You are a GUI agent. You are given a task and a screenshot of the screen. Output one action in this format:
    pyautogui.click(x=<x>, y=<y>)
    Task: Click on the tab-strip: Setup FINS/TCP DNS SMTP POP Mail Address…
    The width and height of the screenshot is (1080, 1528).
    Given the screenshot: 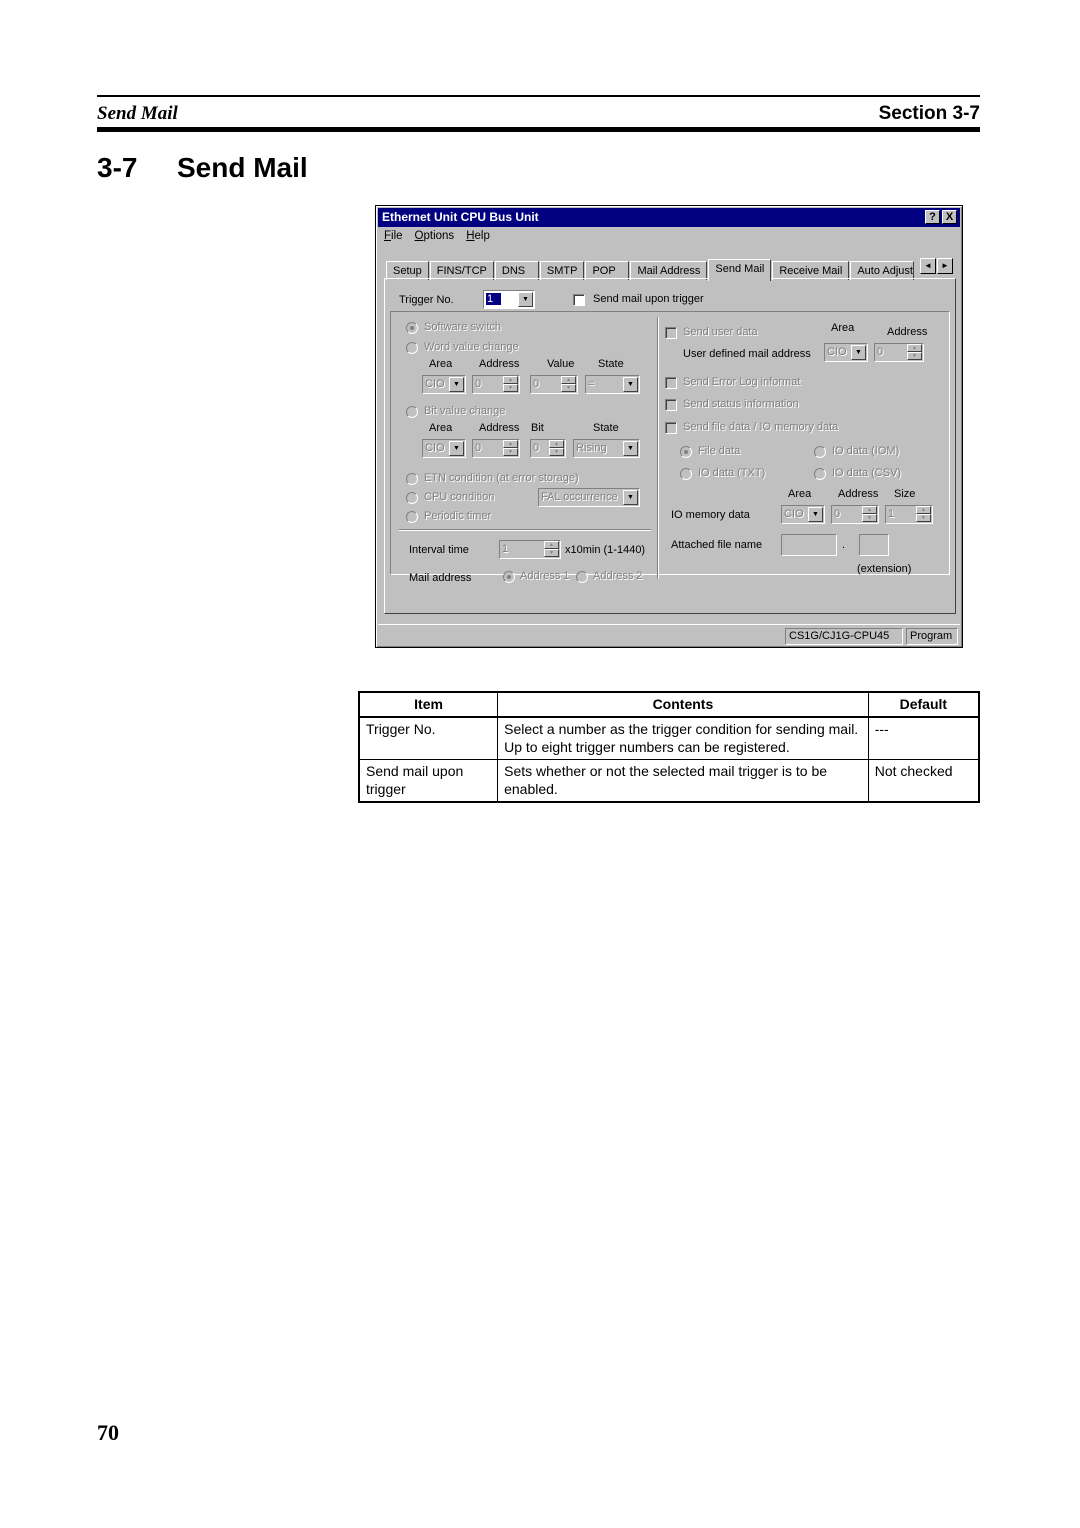 What is the action you would take?
    pyautogui.click(x=650, y=269)
    